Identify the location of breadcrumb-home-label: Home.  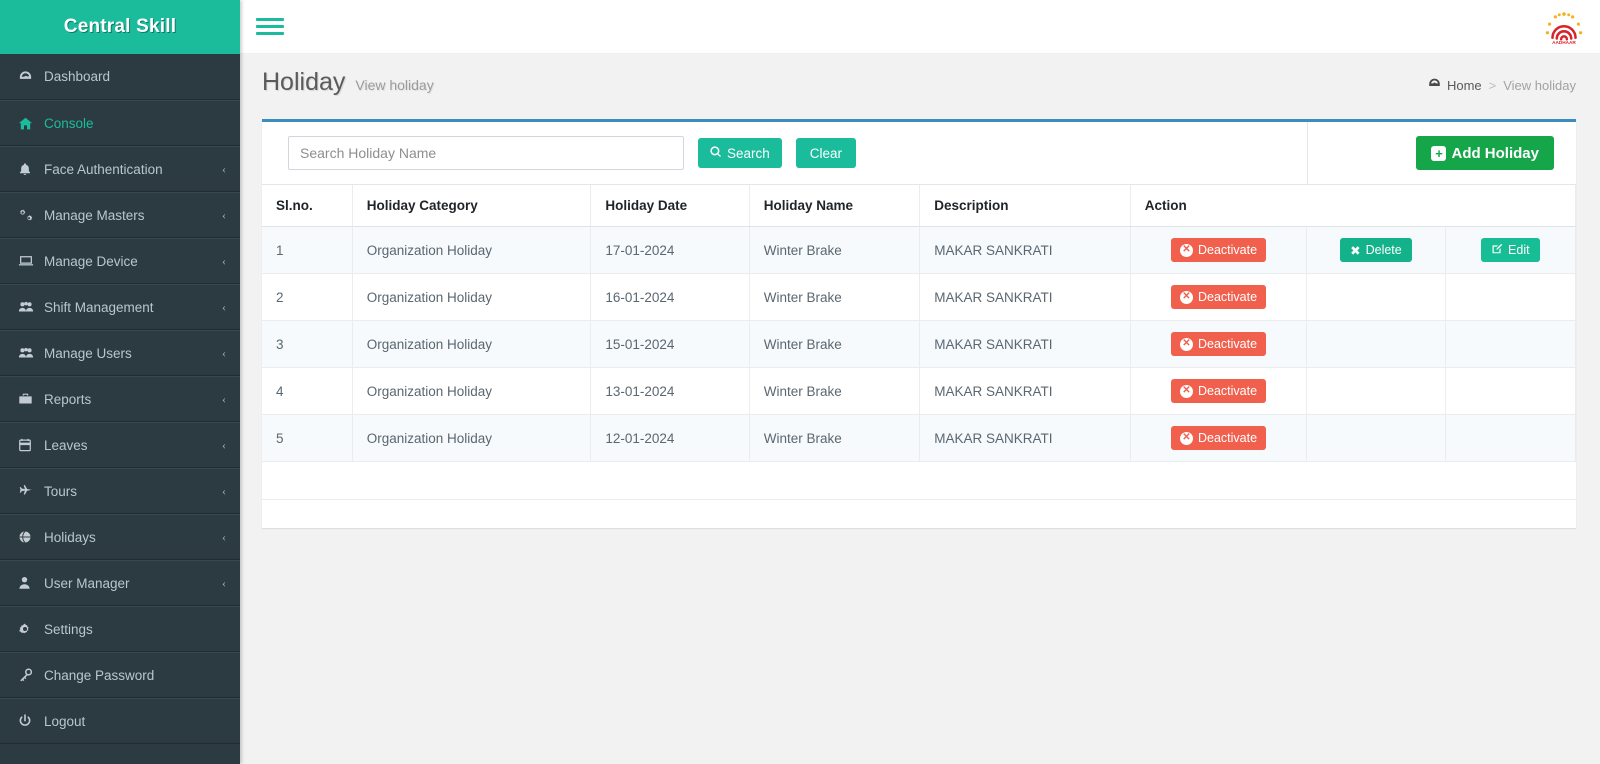
(1464, 85).